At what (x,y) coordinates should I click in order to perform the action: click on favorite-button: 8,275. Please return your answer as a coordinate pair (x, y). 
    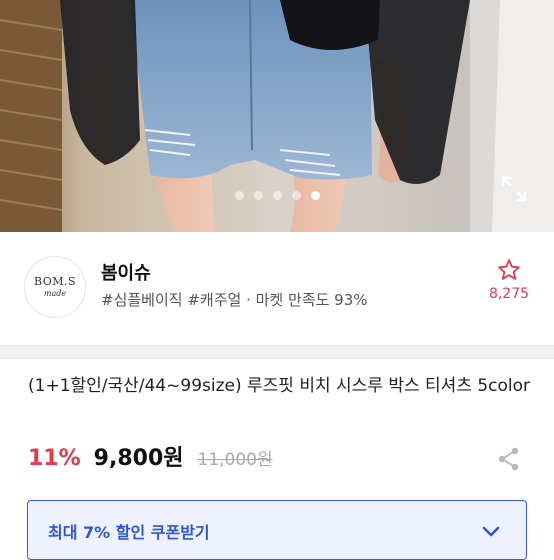
    Looking at the image, I should click on (509, 280).